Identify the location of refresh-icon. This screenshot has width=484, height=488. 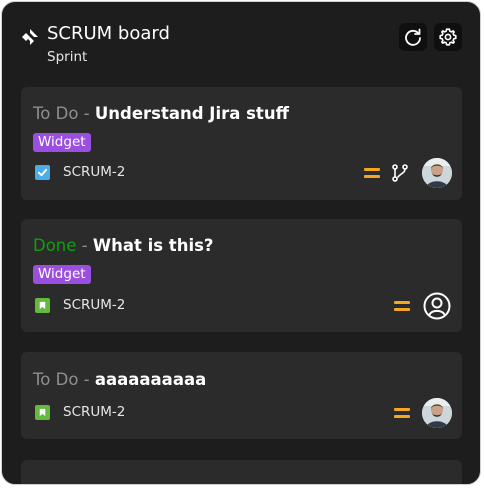
(413, 37).